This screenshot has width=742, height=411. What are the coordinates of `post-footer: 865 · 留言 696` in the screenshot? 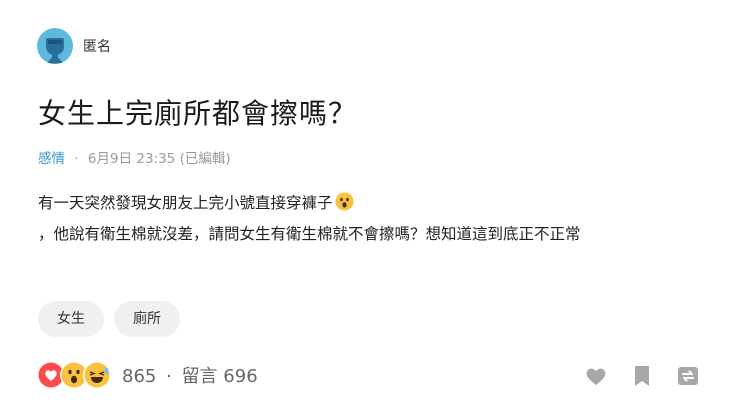 It's located at (147, 375).